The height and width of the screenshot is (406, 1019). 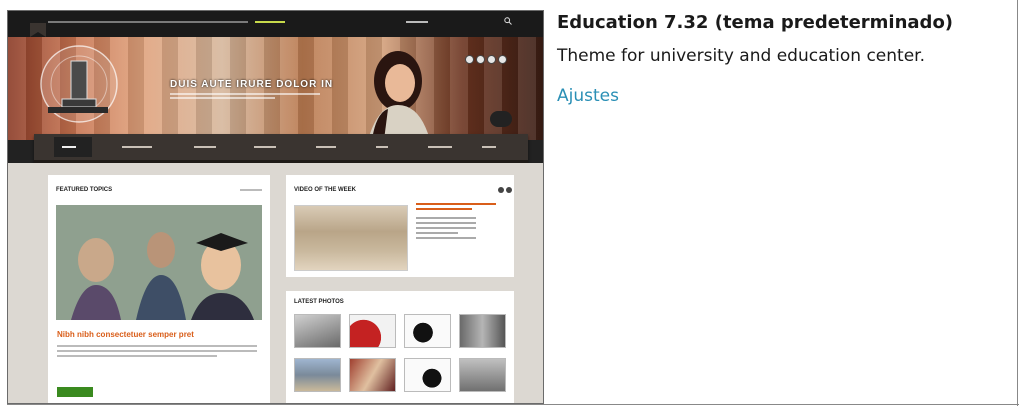 I want to click on settings-link: Ajustes, so click(x=588, y=96).